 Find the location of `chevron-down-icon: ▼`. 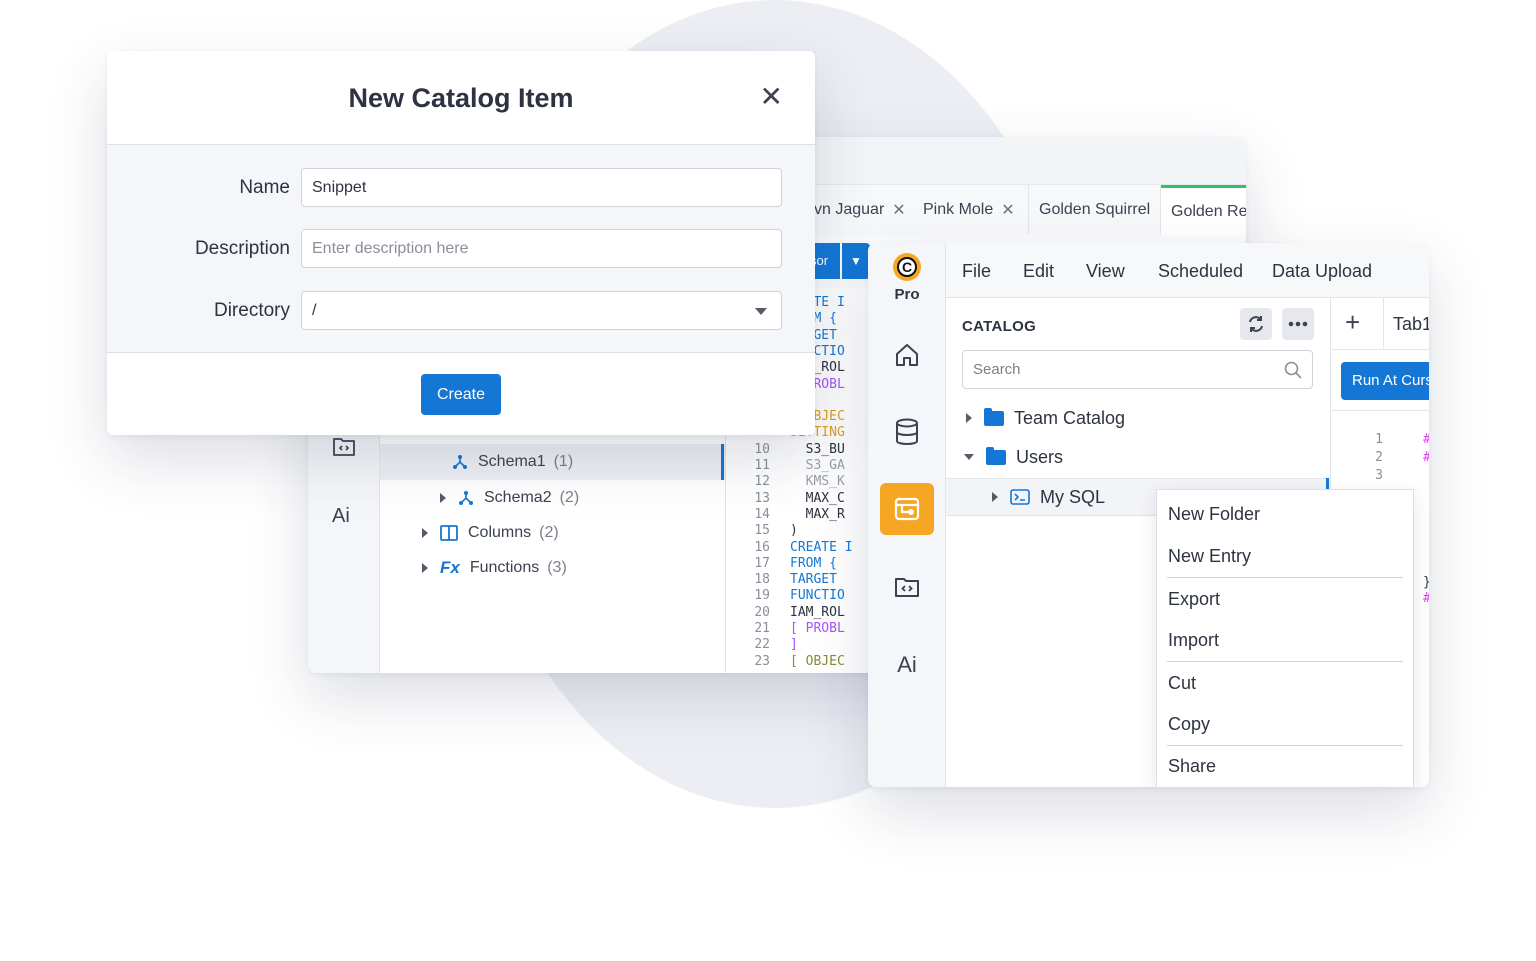

chevron-down-icon: ▼ is located at coordinates (856, 261).